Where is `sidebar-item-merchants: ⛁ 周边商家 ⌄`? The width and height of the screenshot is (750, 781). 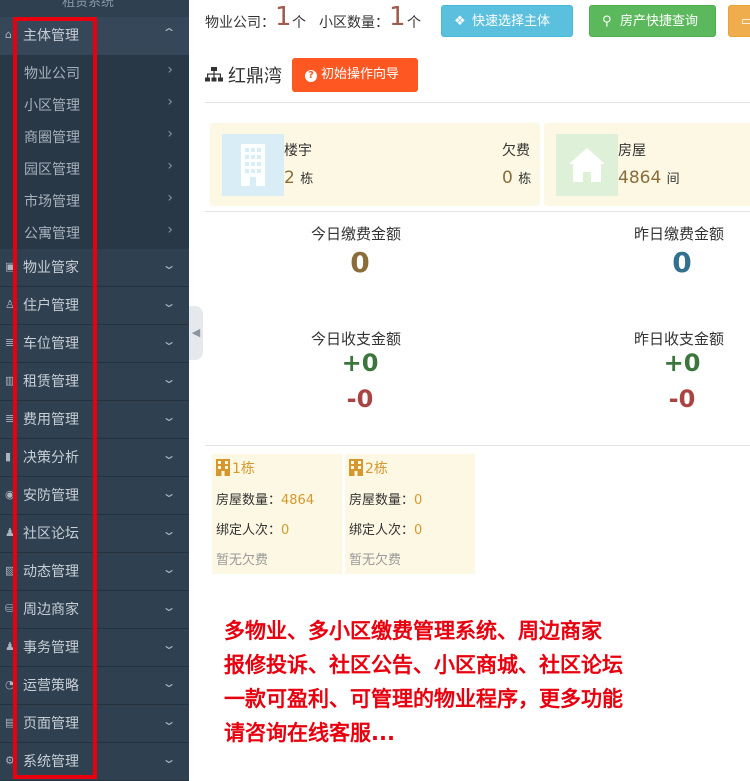 sidebar-item-merchants: ⛁ 周边商家 ⌄ is located at coordinates (94, 610).